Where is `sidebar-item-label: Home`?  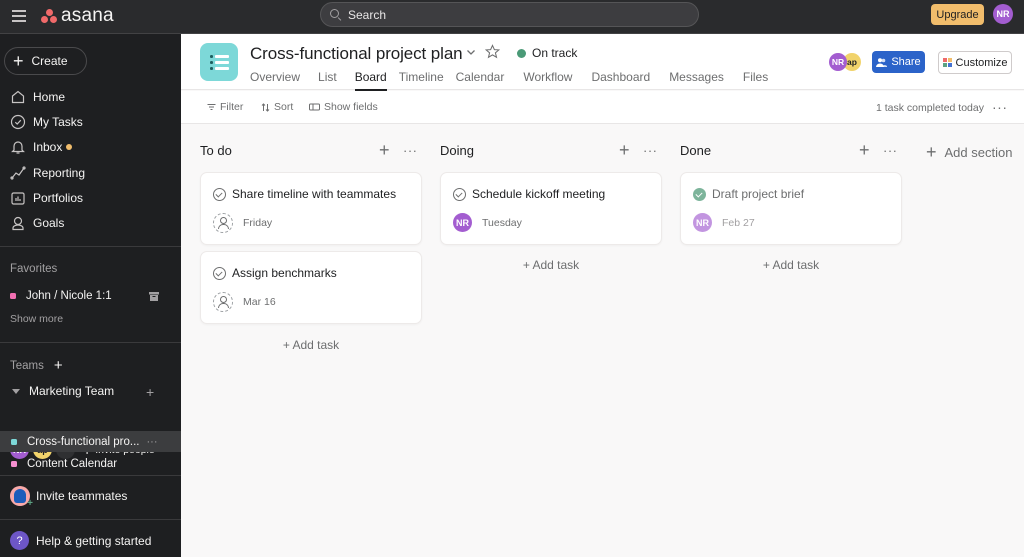 sidebar-item-label: Home is located at coordinates (49, 96).